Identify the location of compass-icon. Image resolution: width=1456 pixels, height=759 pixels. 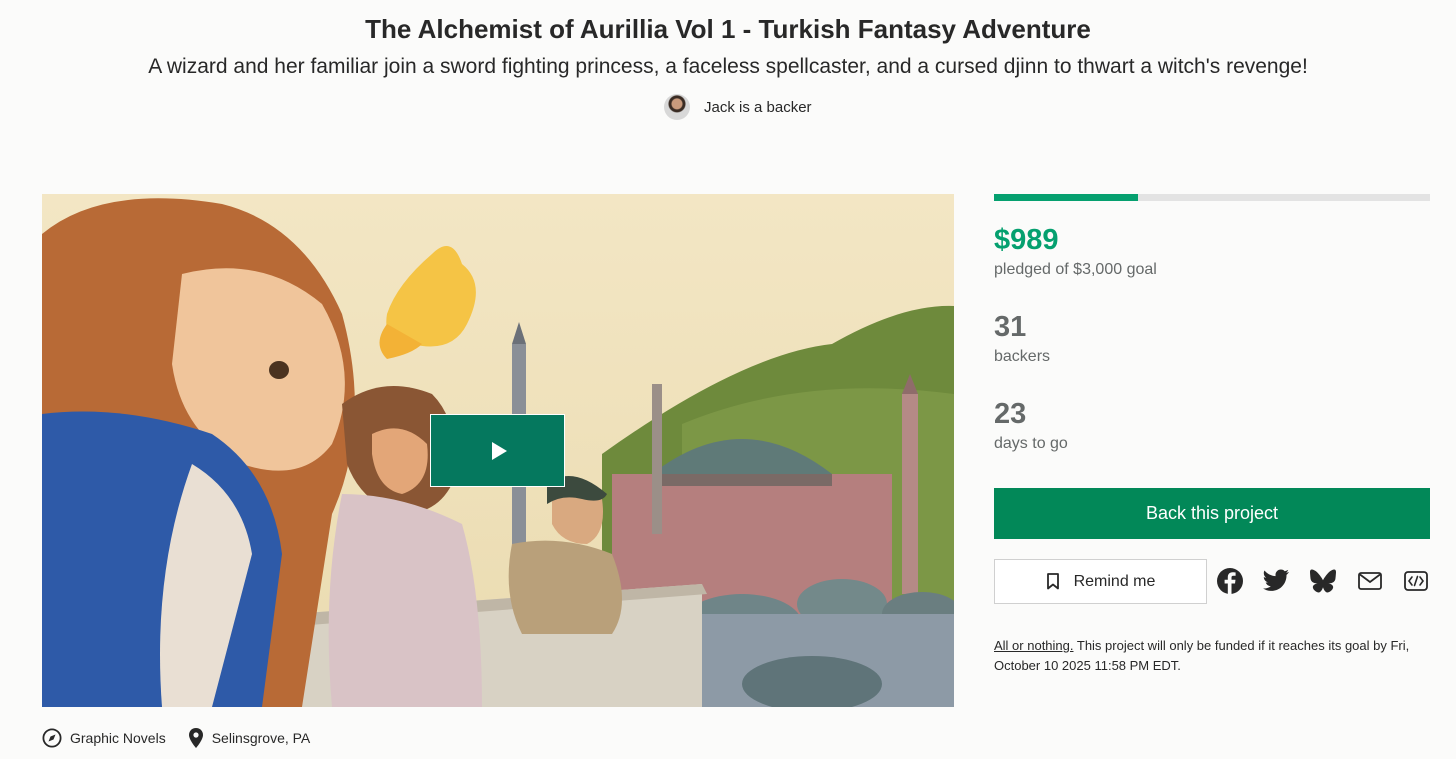
(52, 738).